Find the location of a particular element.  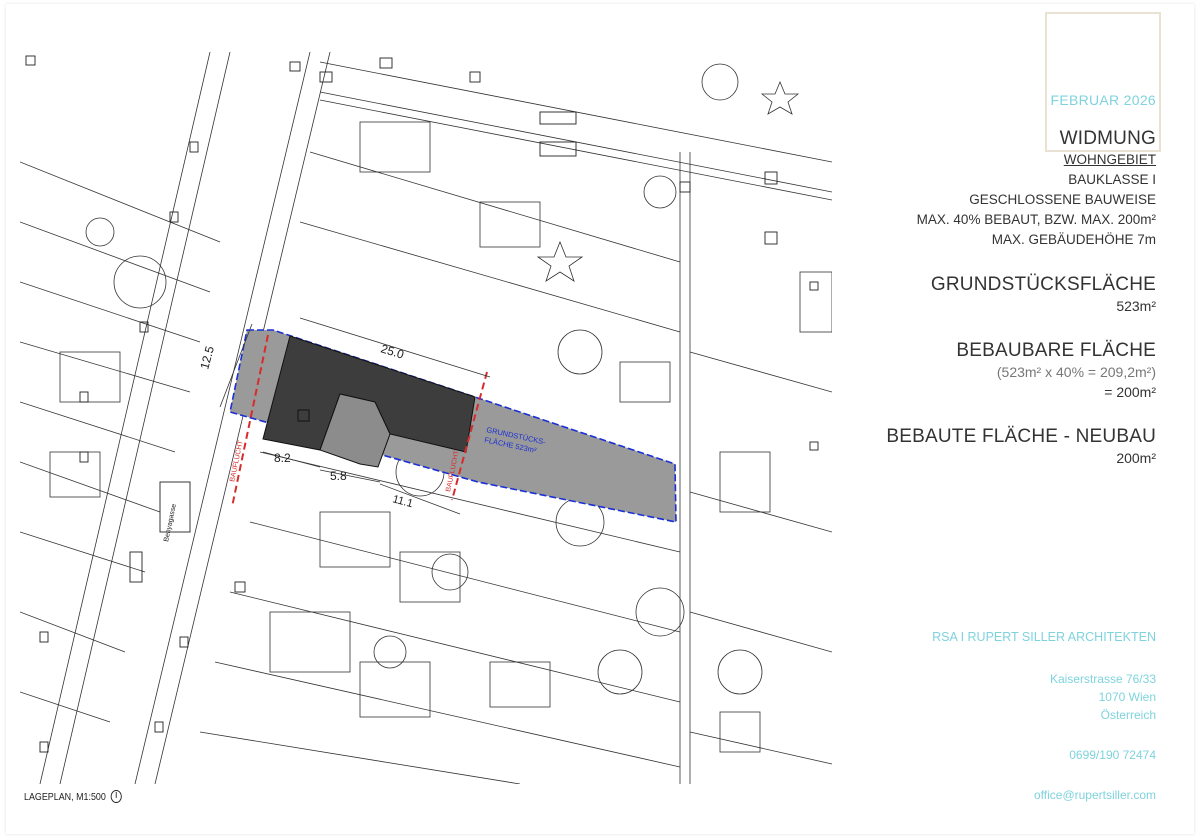

widmung-line-1: WOHNGEBIET is located at coordinates (1109, 159).